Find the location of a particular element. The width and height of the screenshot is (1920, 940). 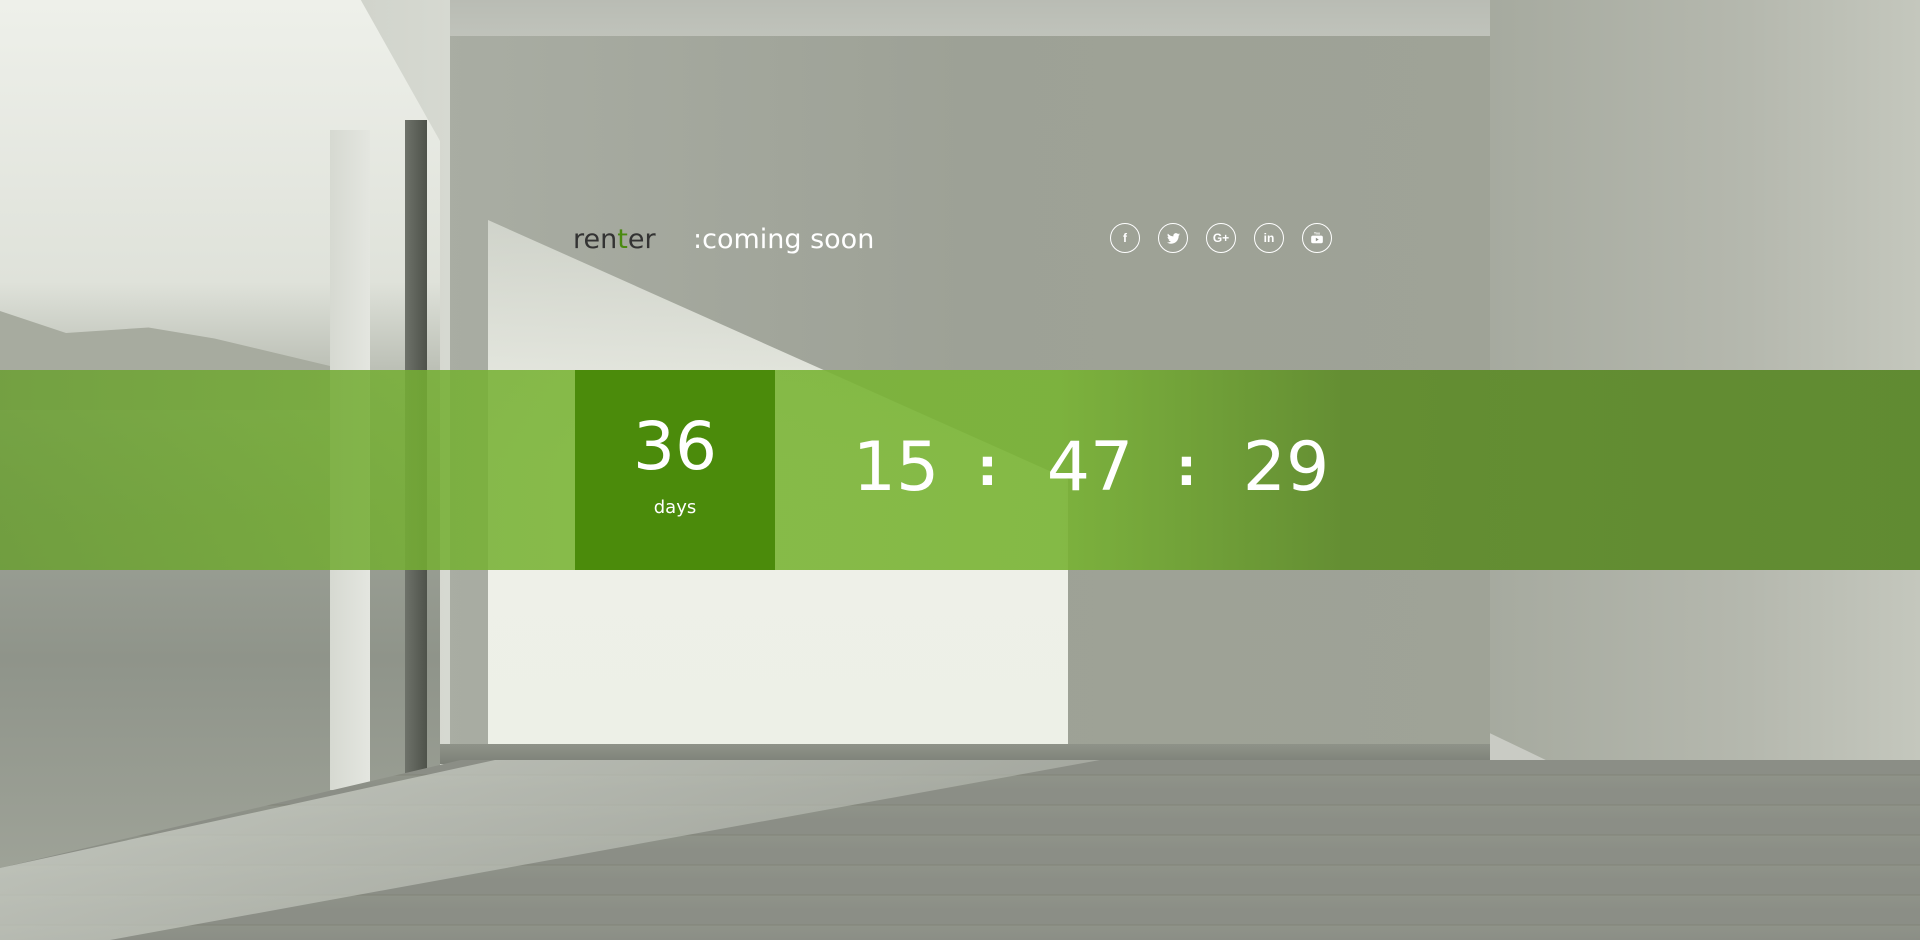

linkedin-icon: in is located at coordinates (1269, 238).